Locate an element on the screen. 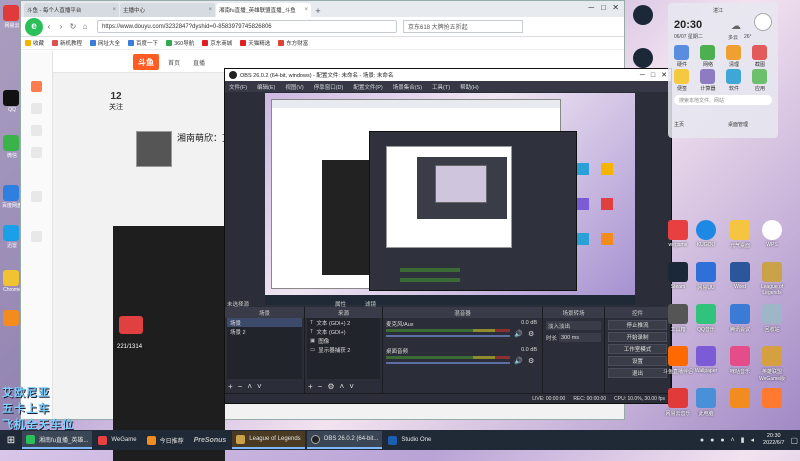 This screenshot has height=461, width=800. menu-docks: 停靠窗口(D) is located at coordinates (329, 87).